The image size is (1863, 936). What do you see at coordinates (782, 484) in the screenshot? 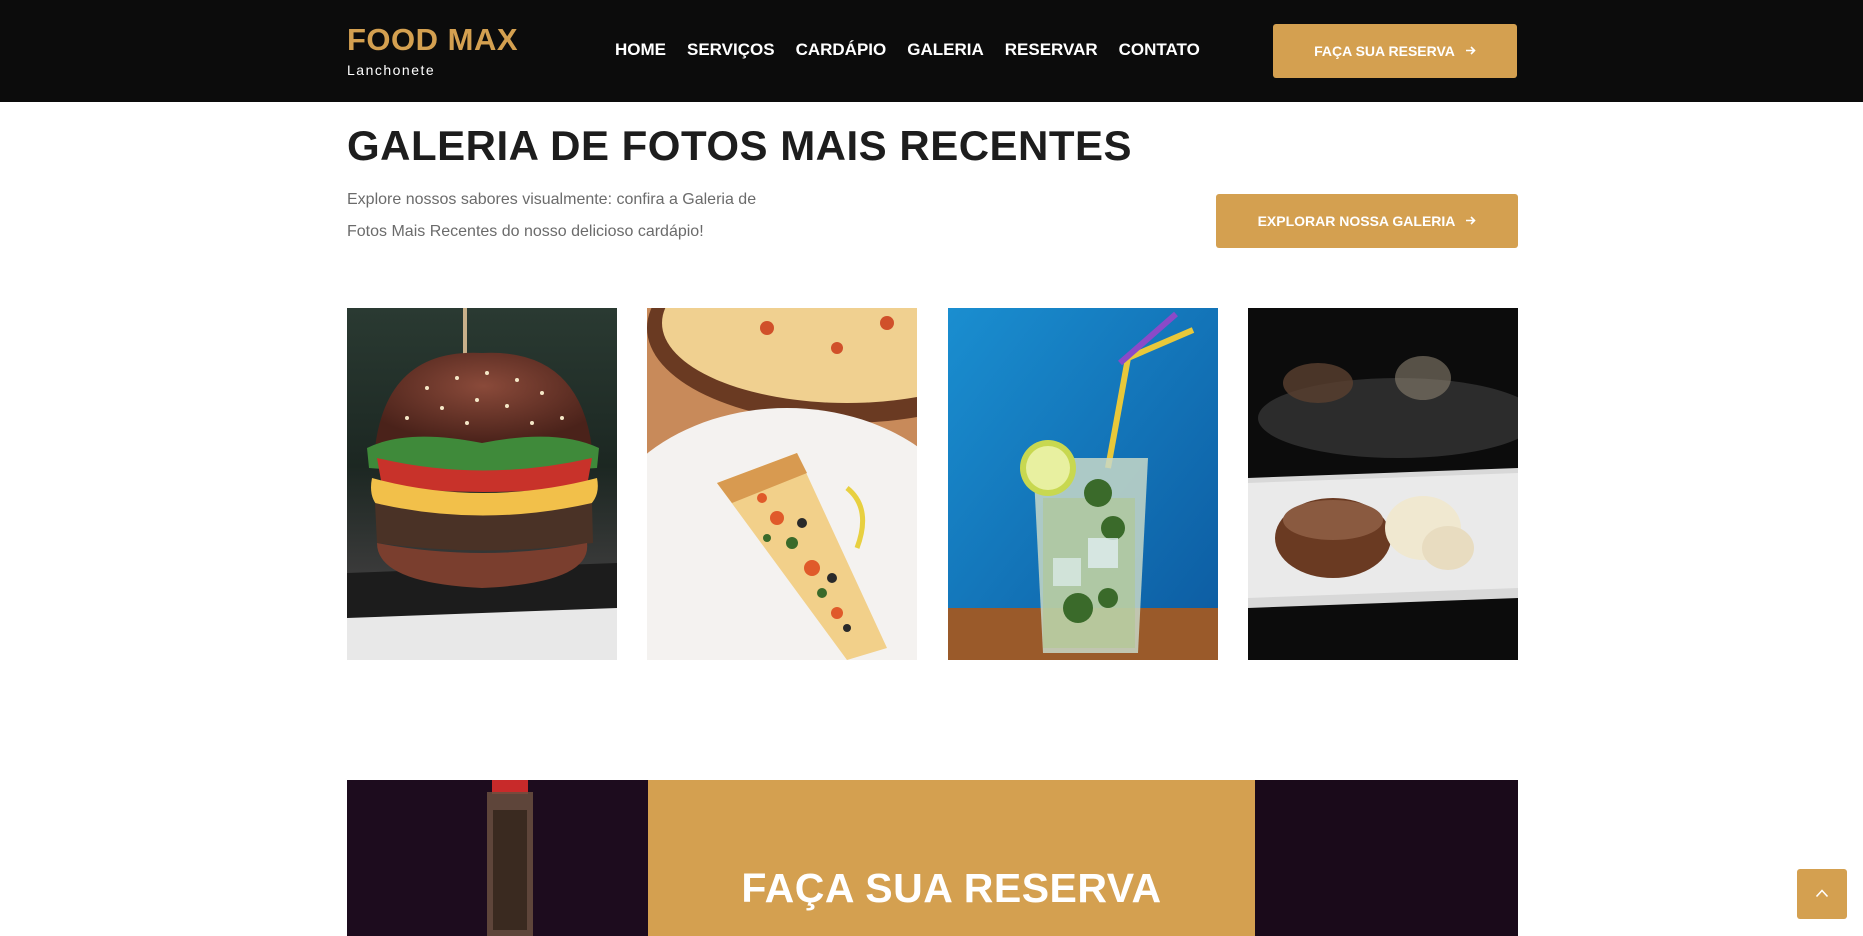
I see `gallery-photo-pizza` at bounding box center [782, 484].